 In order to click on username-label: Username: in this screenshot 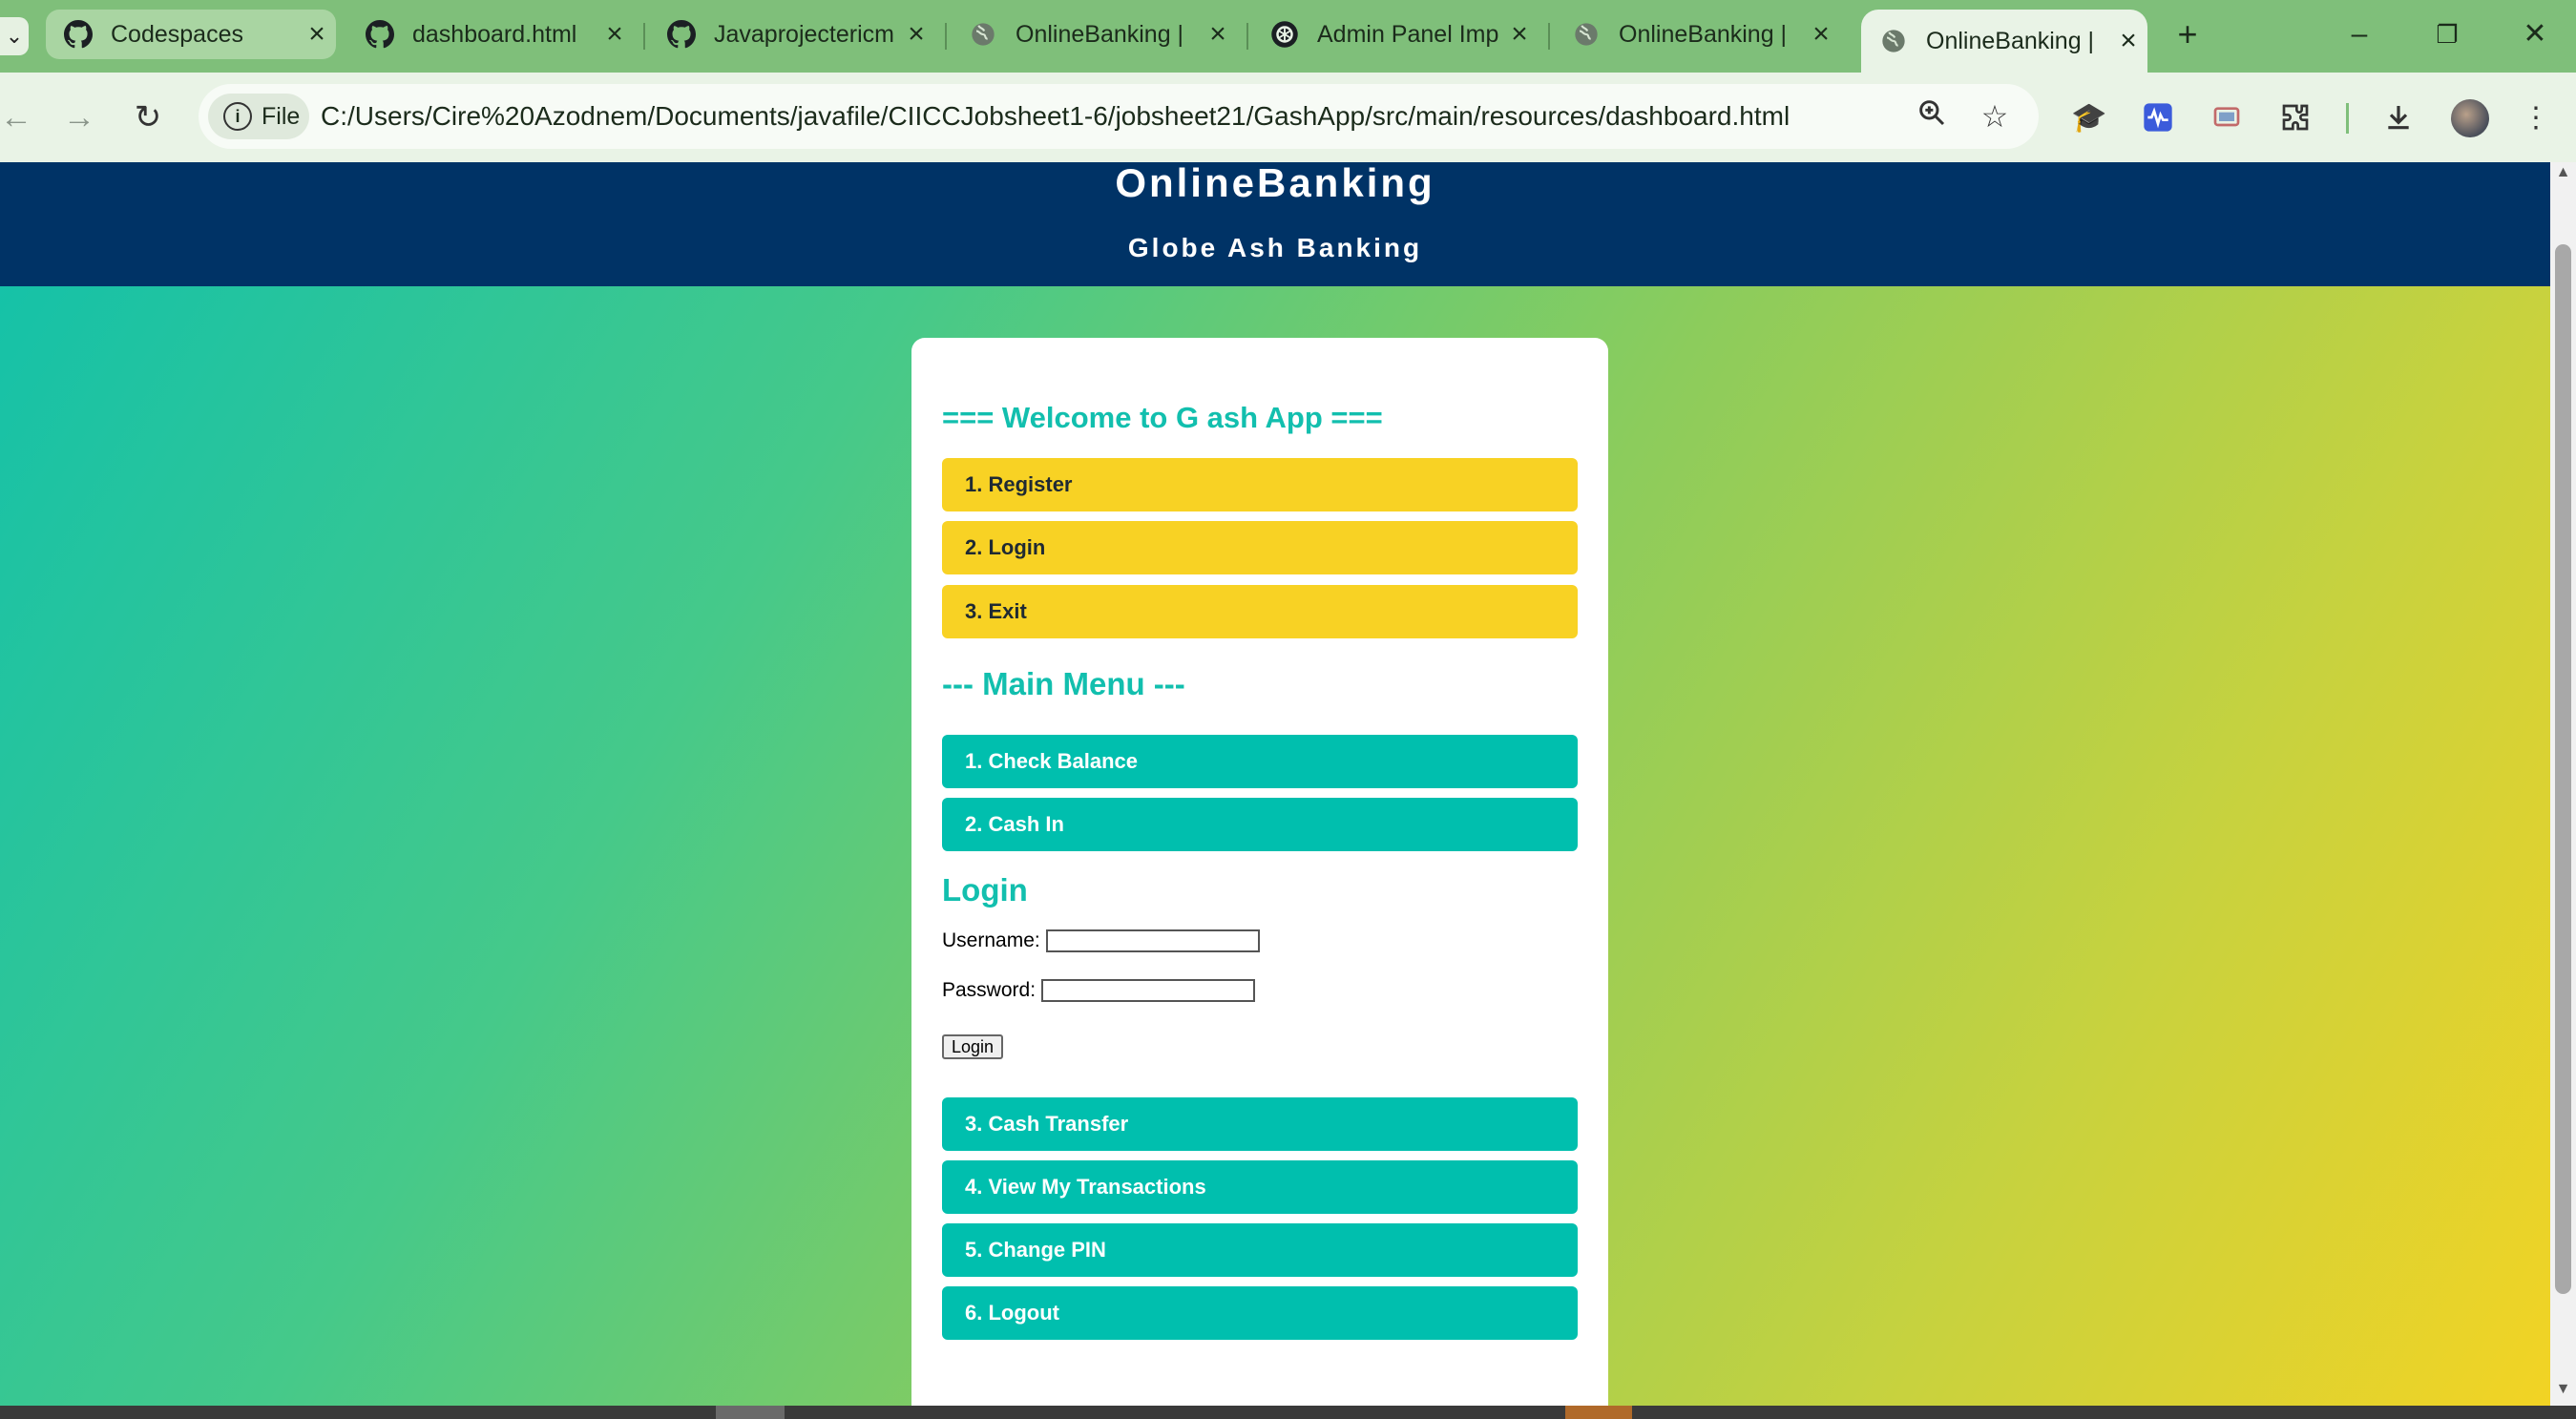, I will do `click(991, 940)`.